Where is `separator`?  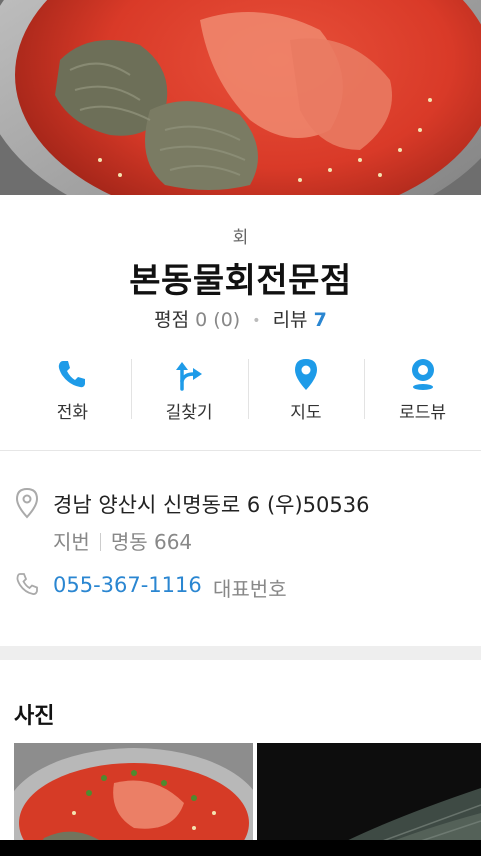 separator is located at coordinates (100, 542).